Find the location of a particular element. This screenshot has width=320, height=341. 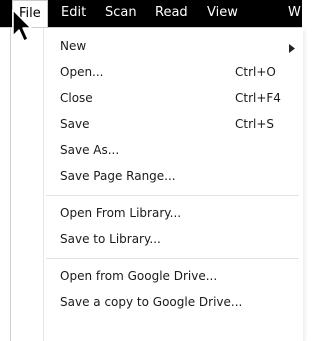

menu-item-open: Open... Ctrl+O is located at coordinates (157, 73).